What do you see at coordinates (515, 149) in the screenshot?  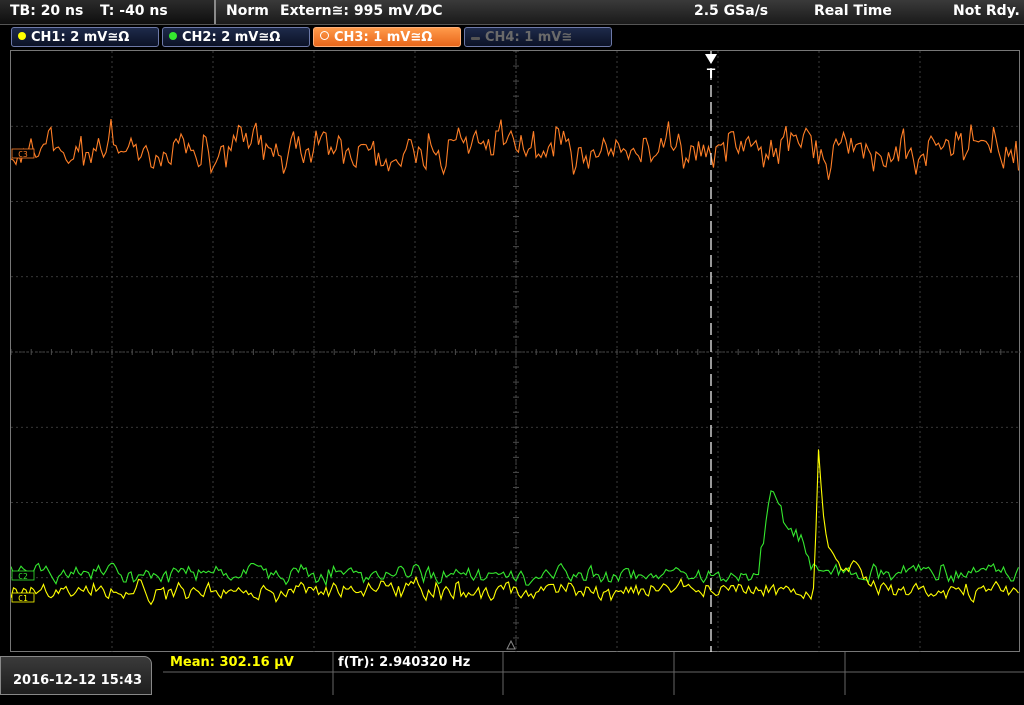 I see `channel-3-trace` at bounding box center [515, 149].